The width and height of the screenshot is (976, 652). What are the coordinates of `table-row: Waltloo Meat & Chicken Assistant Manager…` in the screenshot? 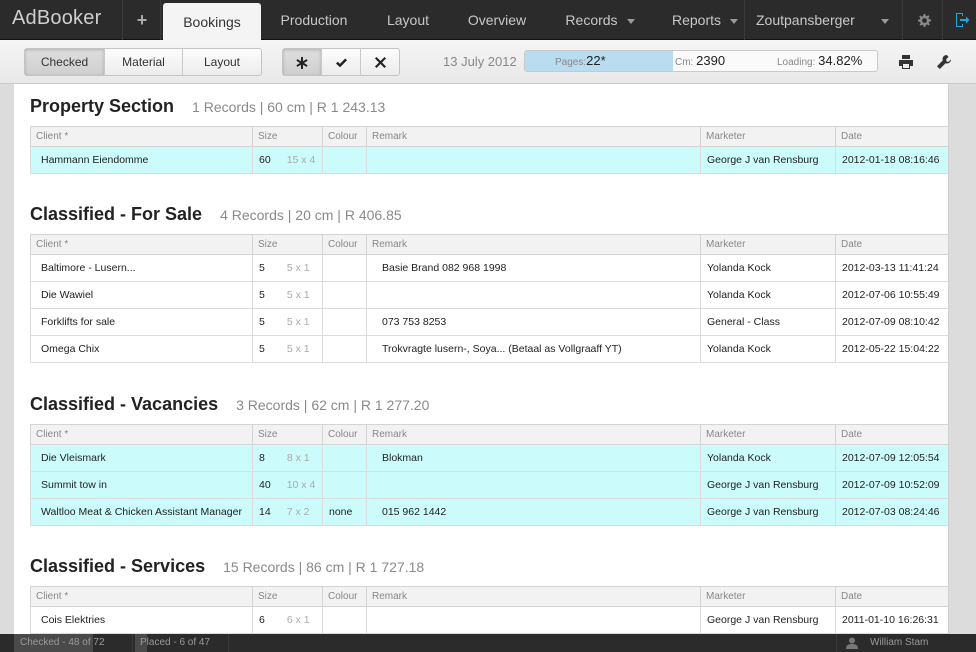 It's located at (489, 512).